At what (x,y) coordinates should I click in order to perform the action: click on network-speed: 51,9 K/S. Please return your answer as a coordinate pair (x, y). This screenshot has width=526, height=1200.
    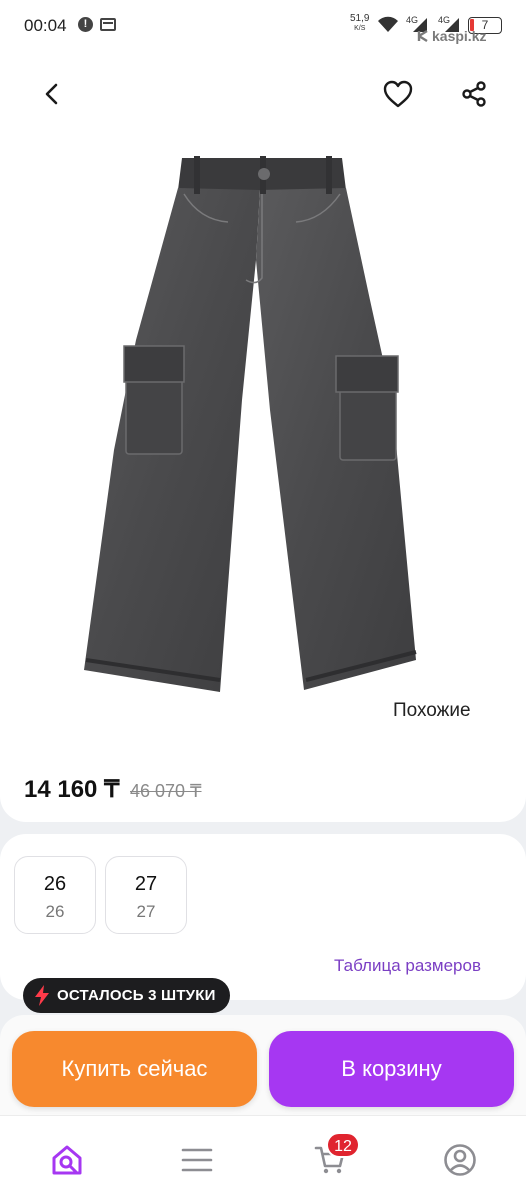
    Looking at the image, I should click on (359, 24).